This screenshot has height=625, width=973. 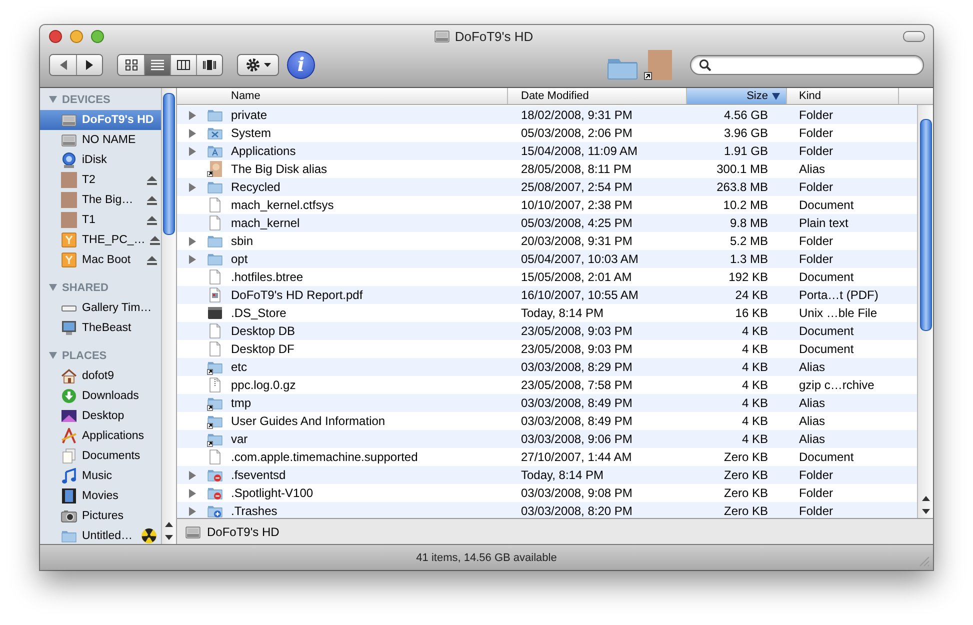 I want to click on file-row: tmp 03/03/2008, 8:49 PM 4 KB Alias, so click(x=547, y=403).